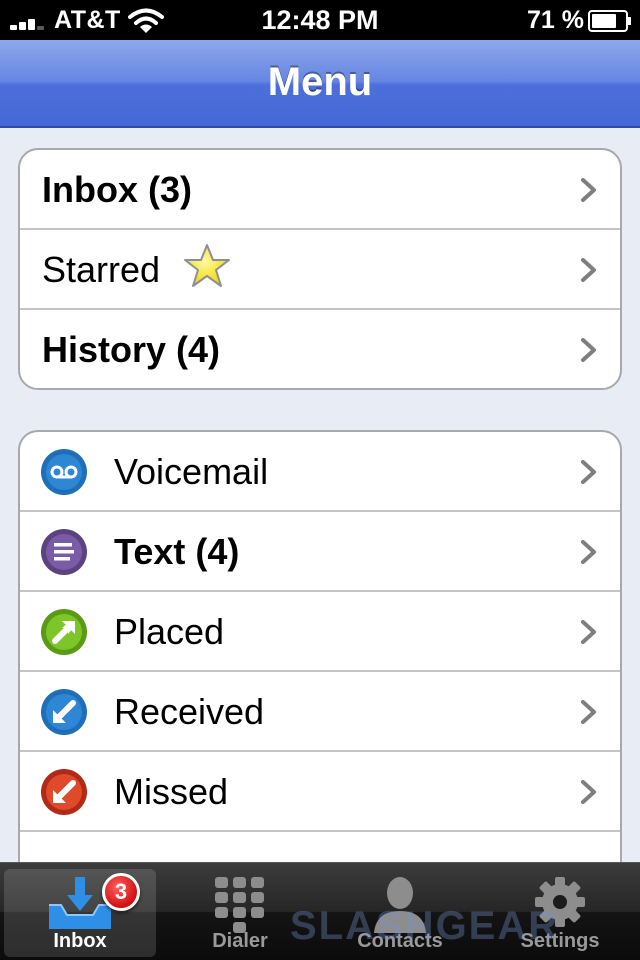 Image resolution: width=640 pixels, height=960 pixels. Describe the element at coordinates (191, 471) in the screenshot. I see `row-label: Voicemail` at that location.